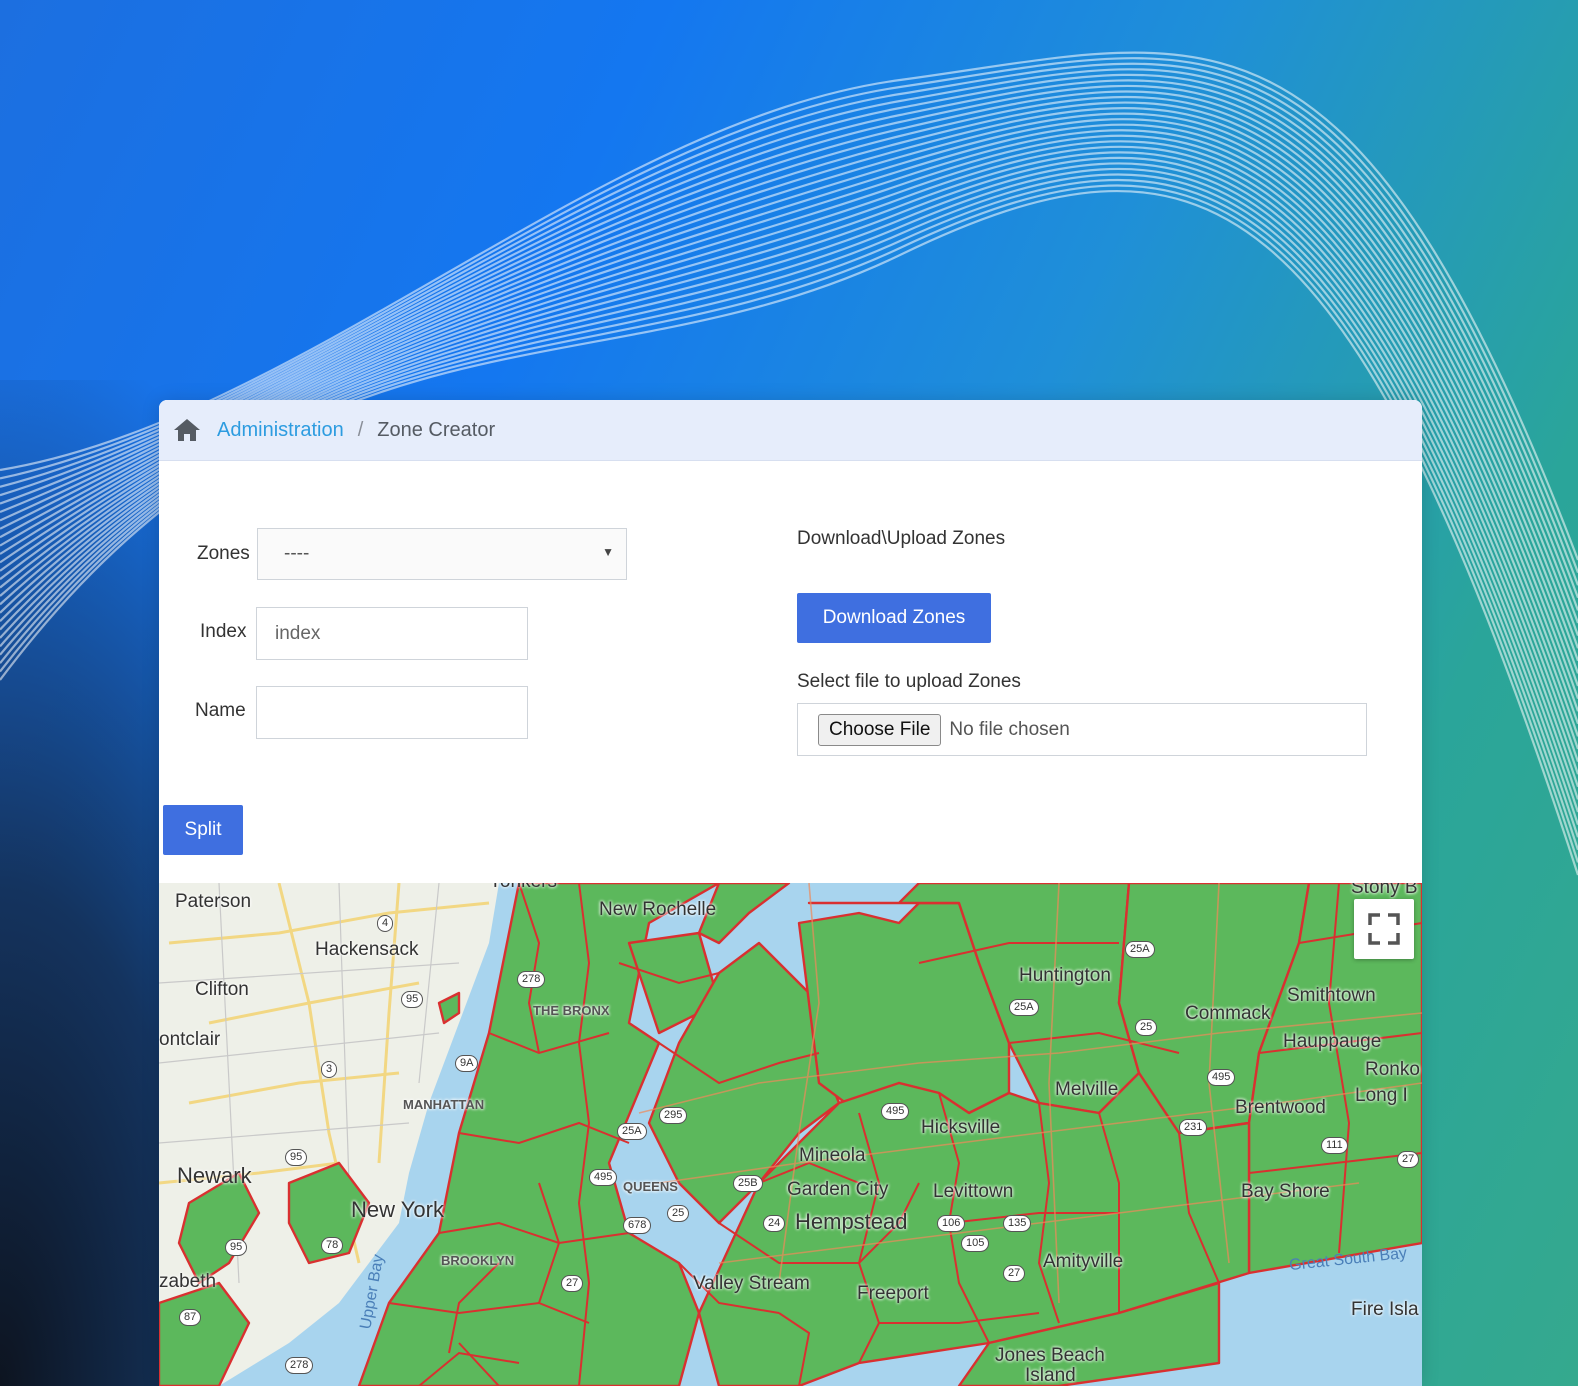 The width and height of the screenshot is (1578, 1386). What do you see at coordinates (975, 1243) in the screenshot?
I see `route-shield: 105` at bounding box center [975, 1243].